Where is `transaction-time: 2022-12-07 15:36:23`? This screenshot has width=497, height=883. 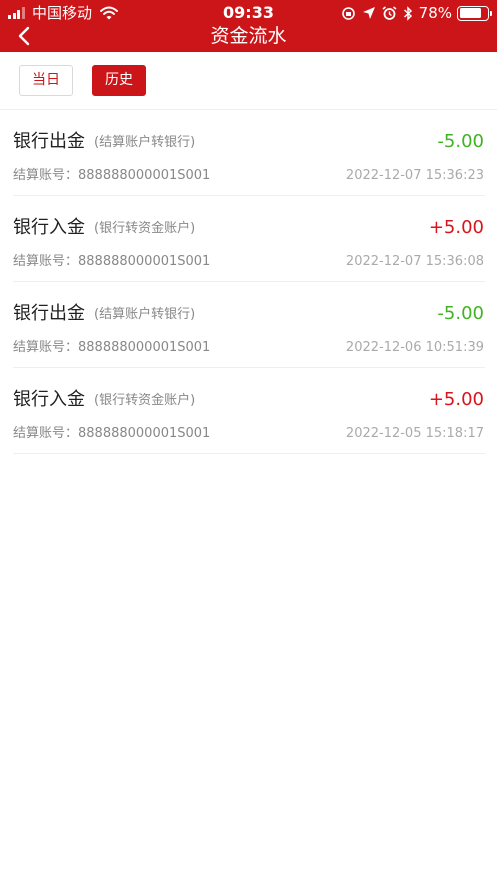 transaction-time: 2022-12-07 15:36:23 is located at coordinates (414, 175).